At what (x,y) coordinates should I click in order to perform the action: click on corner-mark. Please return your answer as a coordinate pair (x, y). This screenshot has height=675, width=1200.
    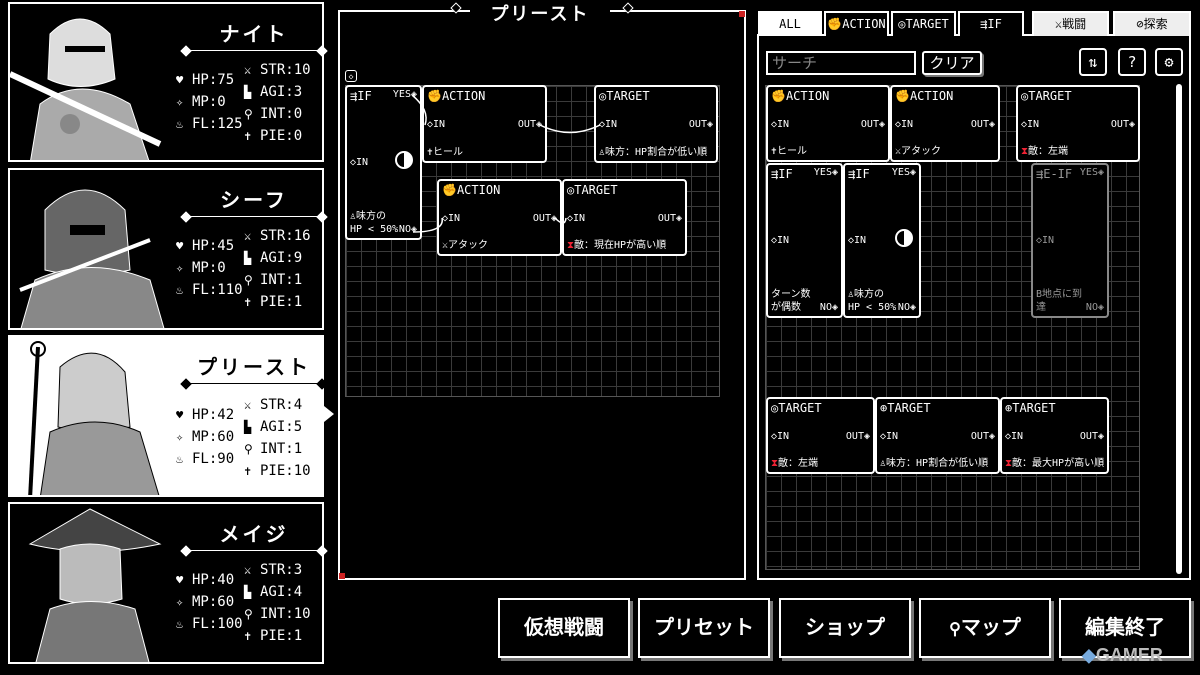
    Looking at the image, I should click on (342, 576).